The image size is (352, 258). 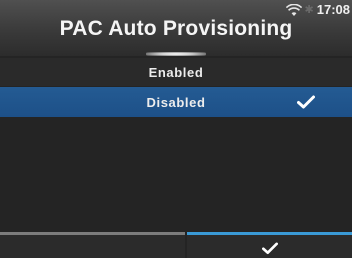 What do you see at coordinates (92, 245) in the screenshot?
I see `left-softkey-button` at bounding box center [92, 245].